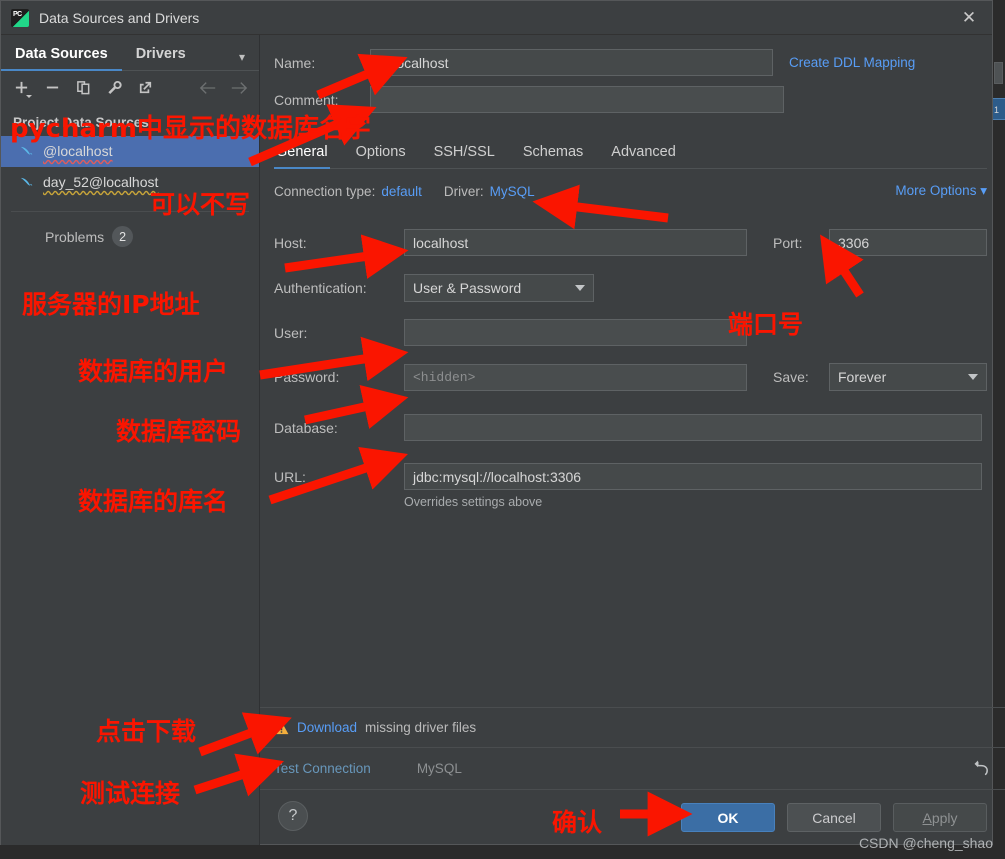 The height and width of the screenshot is (859, 1005). I want to click on dialog-title: Data Sources and Drivers, so click(119, 17).